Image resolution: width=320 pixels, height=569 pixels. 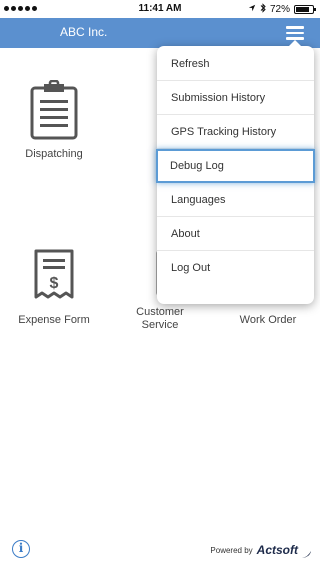 What do you see at coordinates (263, 9) in the screenshot?
I see `bluetooth-icon` at bounding box center [263, 9].